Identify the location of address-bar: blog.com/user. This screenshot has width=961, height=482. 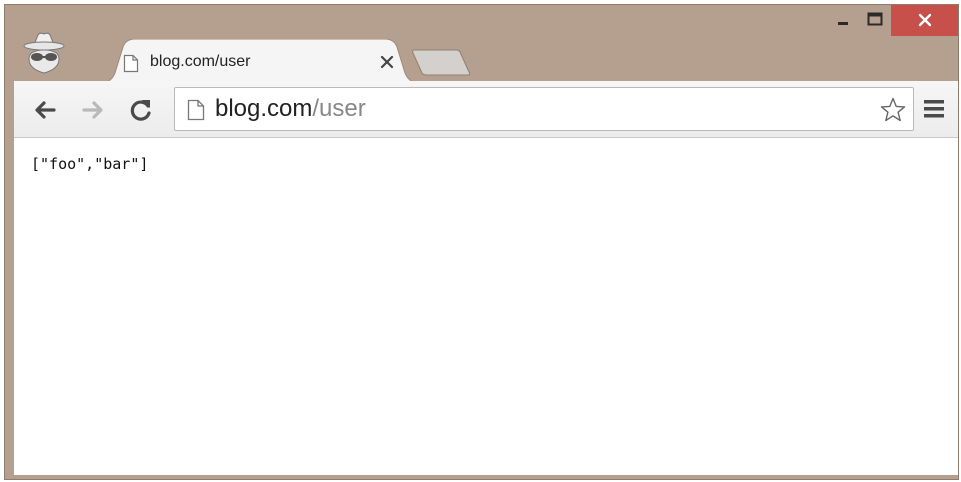
(544, 109).